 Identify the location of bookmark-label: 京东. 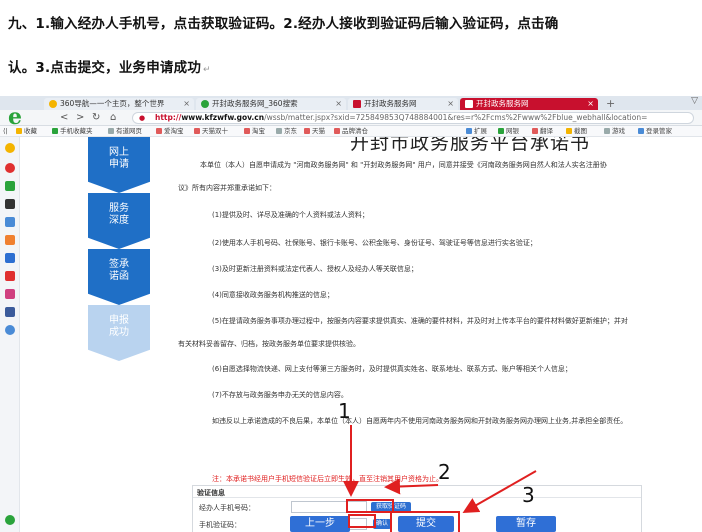
(290, 131).